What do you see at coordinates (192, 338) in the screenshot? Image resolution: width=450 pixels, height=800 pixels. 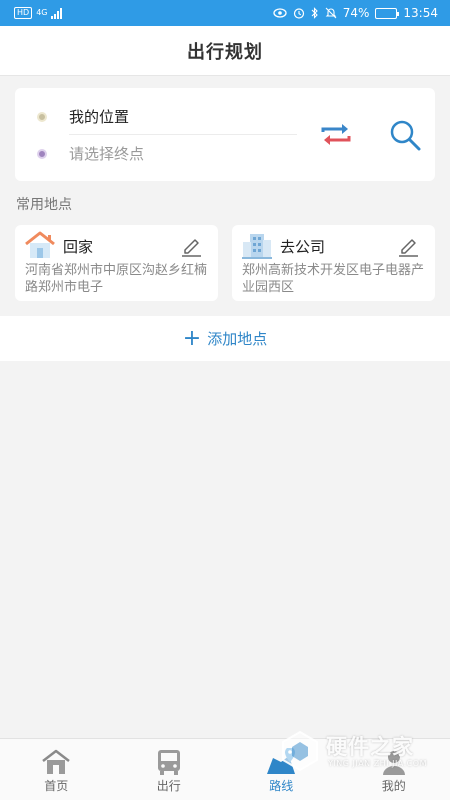 I see `plus-icon: +` at bounding box center [192, 338].